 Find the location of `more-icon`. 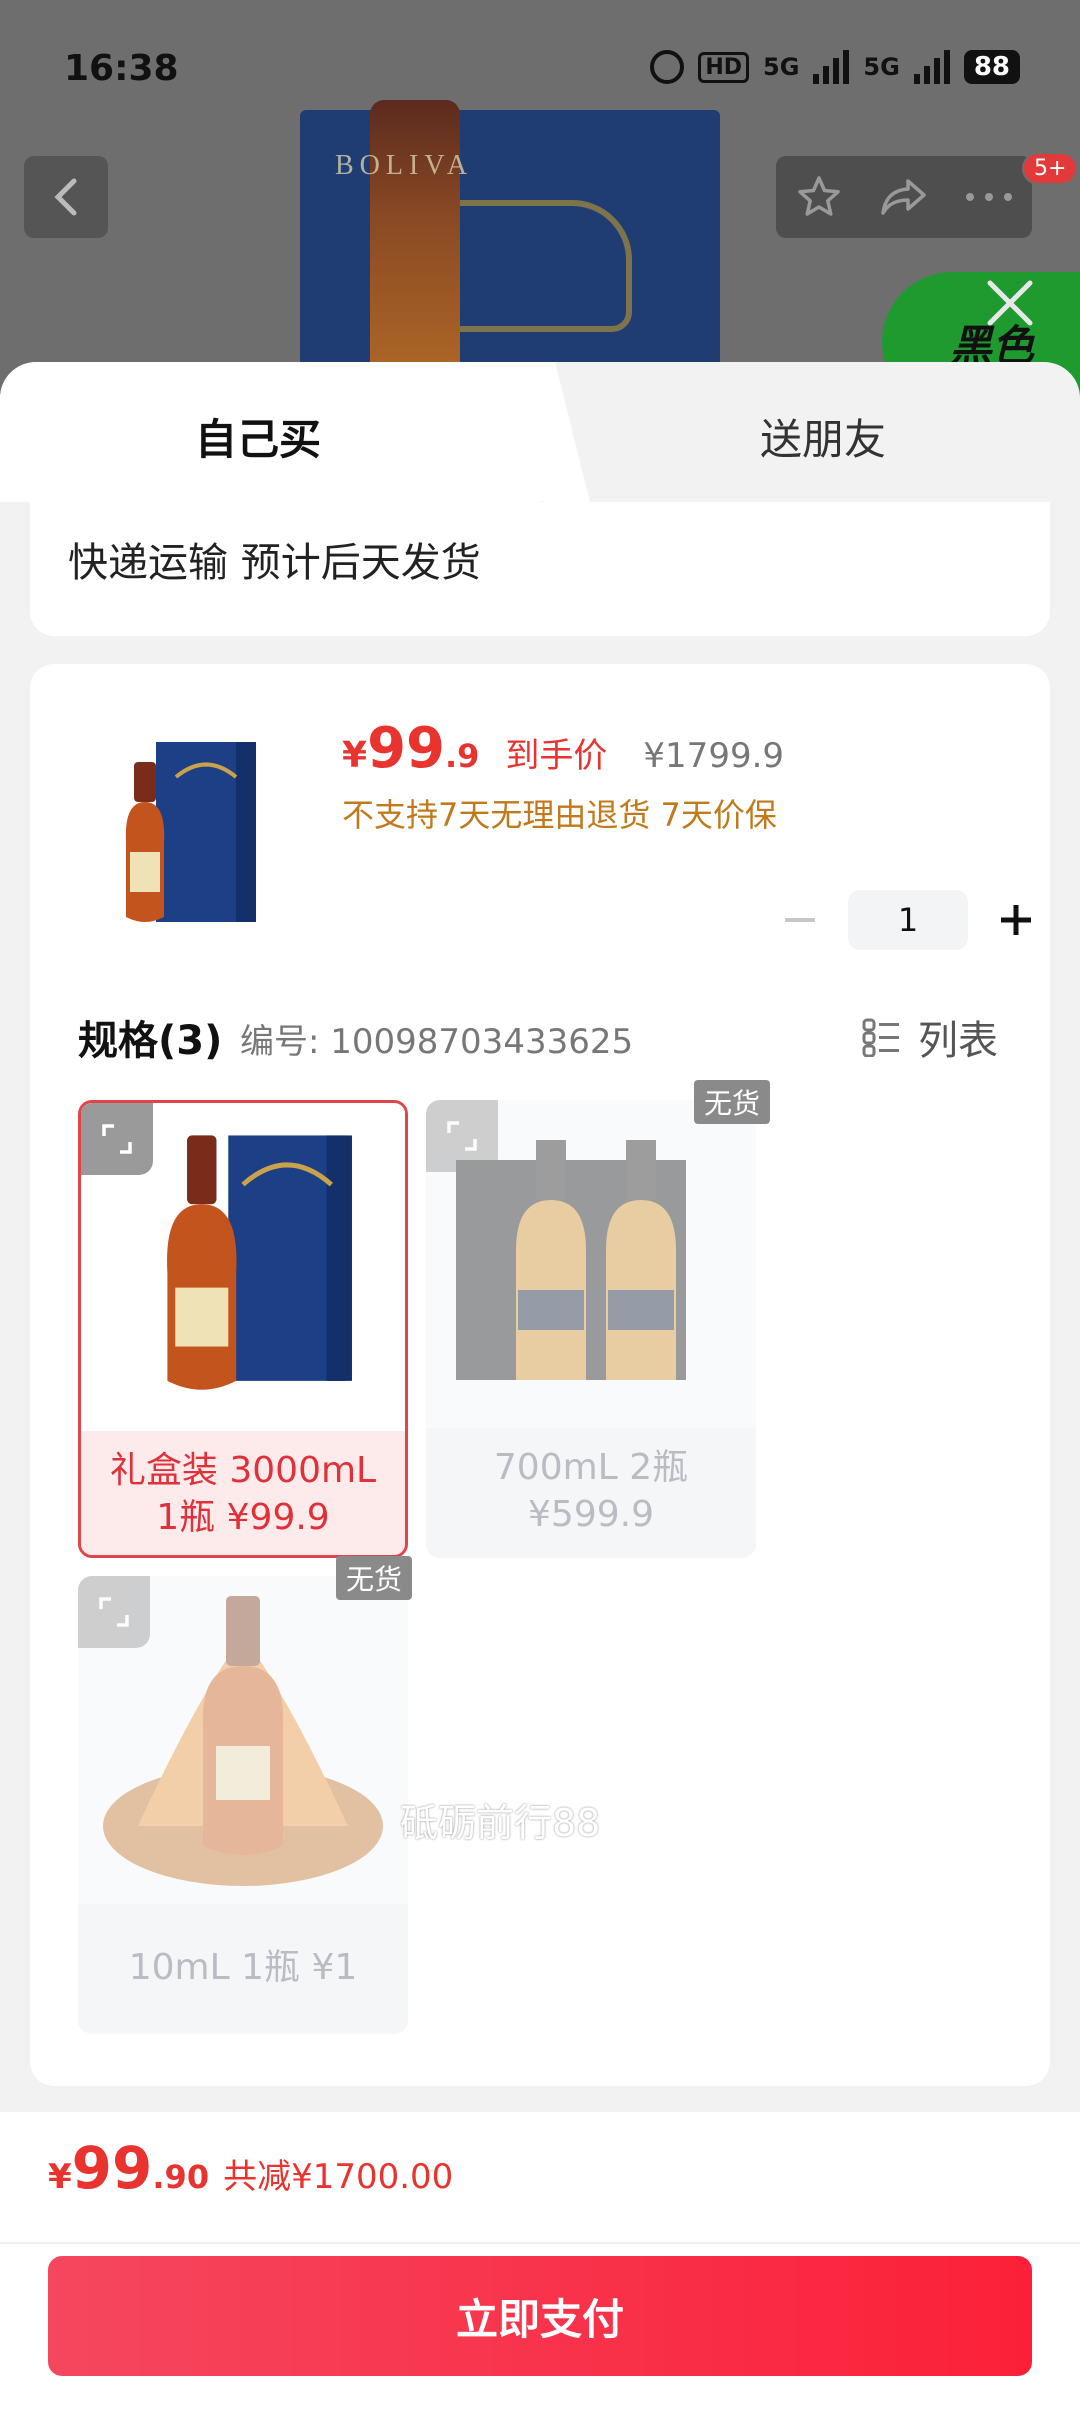

more-icon is located at coordinates (989, 197).